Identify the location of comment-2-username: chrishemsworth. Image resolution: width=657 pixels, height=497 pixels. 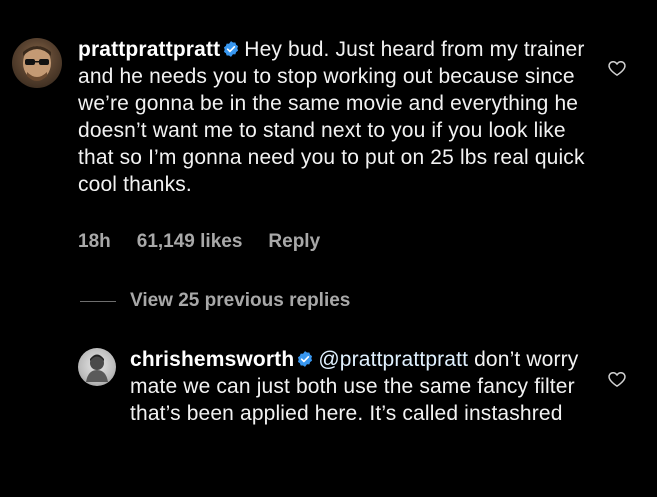
(212, 359).